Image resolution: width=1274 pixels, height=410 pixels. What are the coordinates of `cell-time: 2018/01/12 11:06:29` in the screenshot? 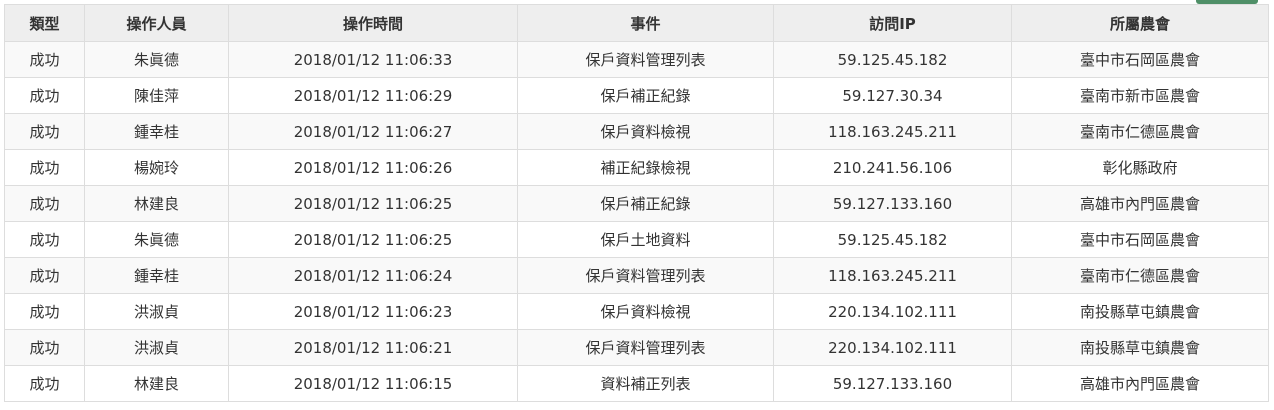 It's located at (373, 95).